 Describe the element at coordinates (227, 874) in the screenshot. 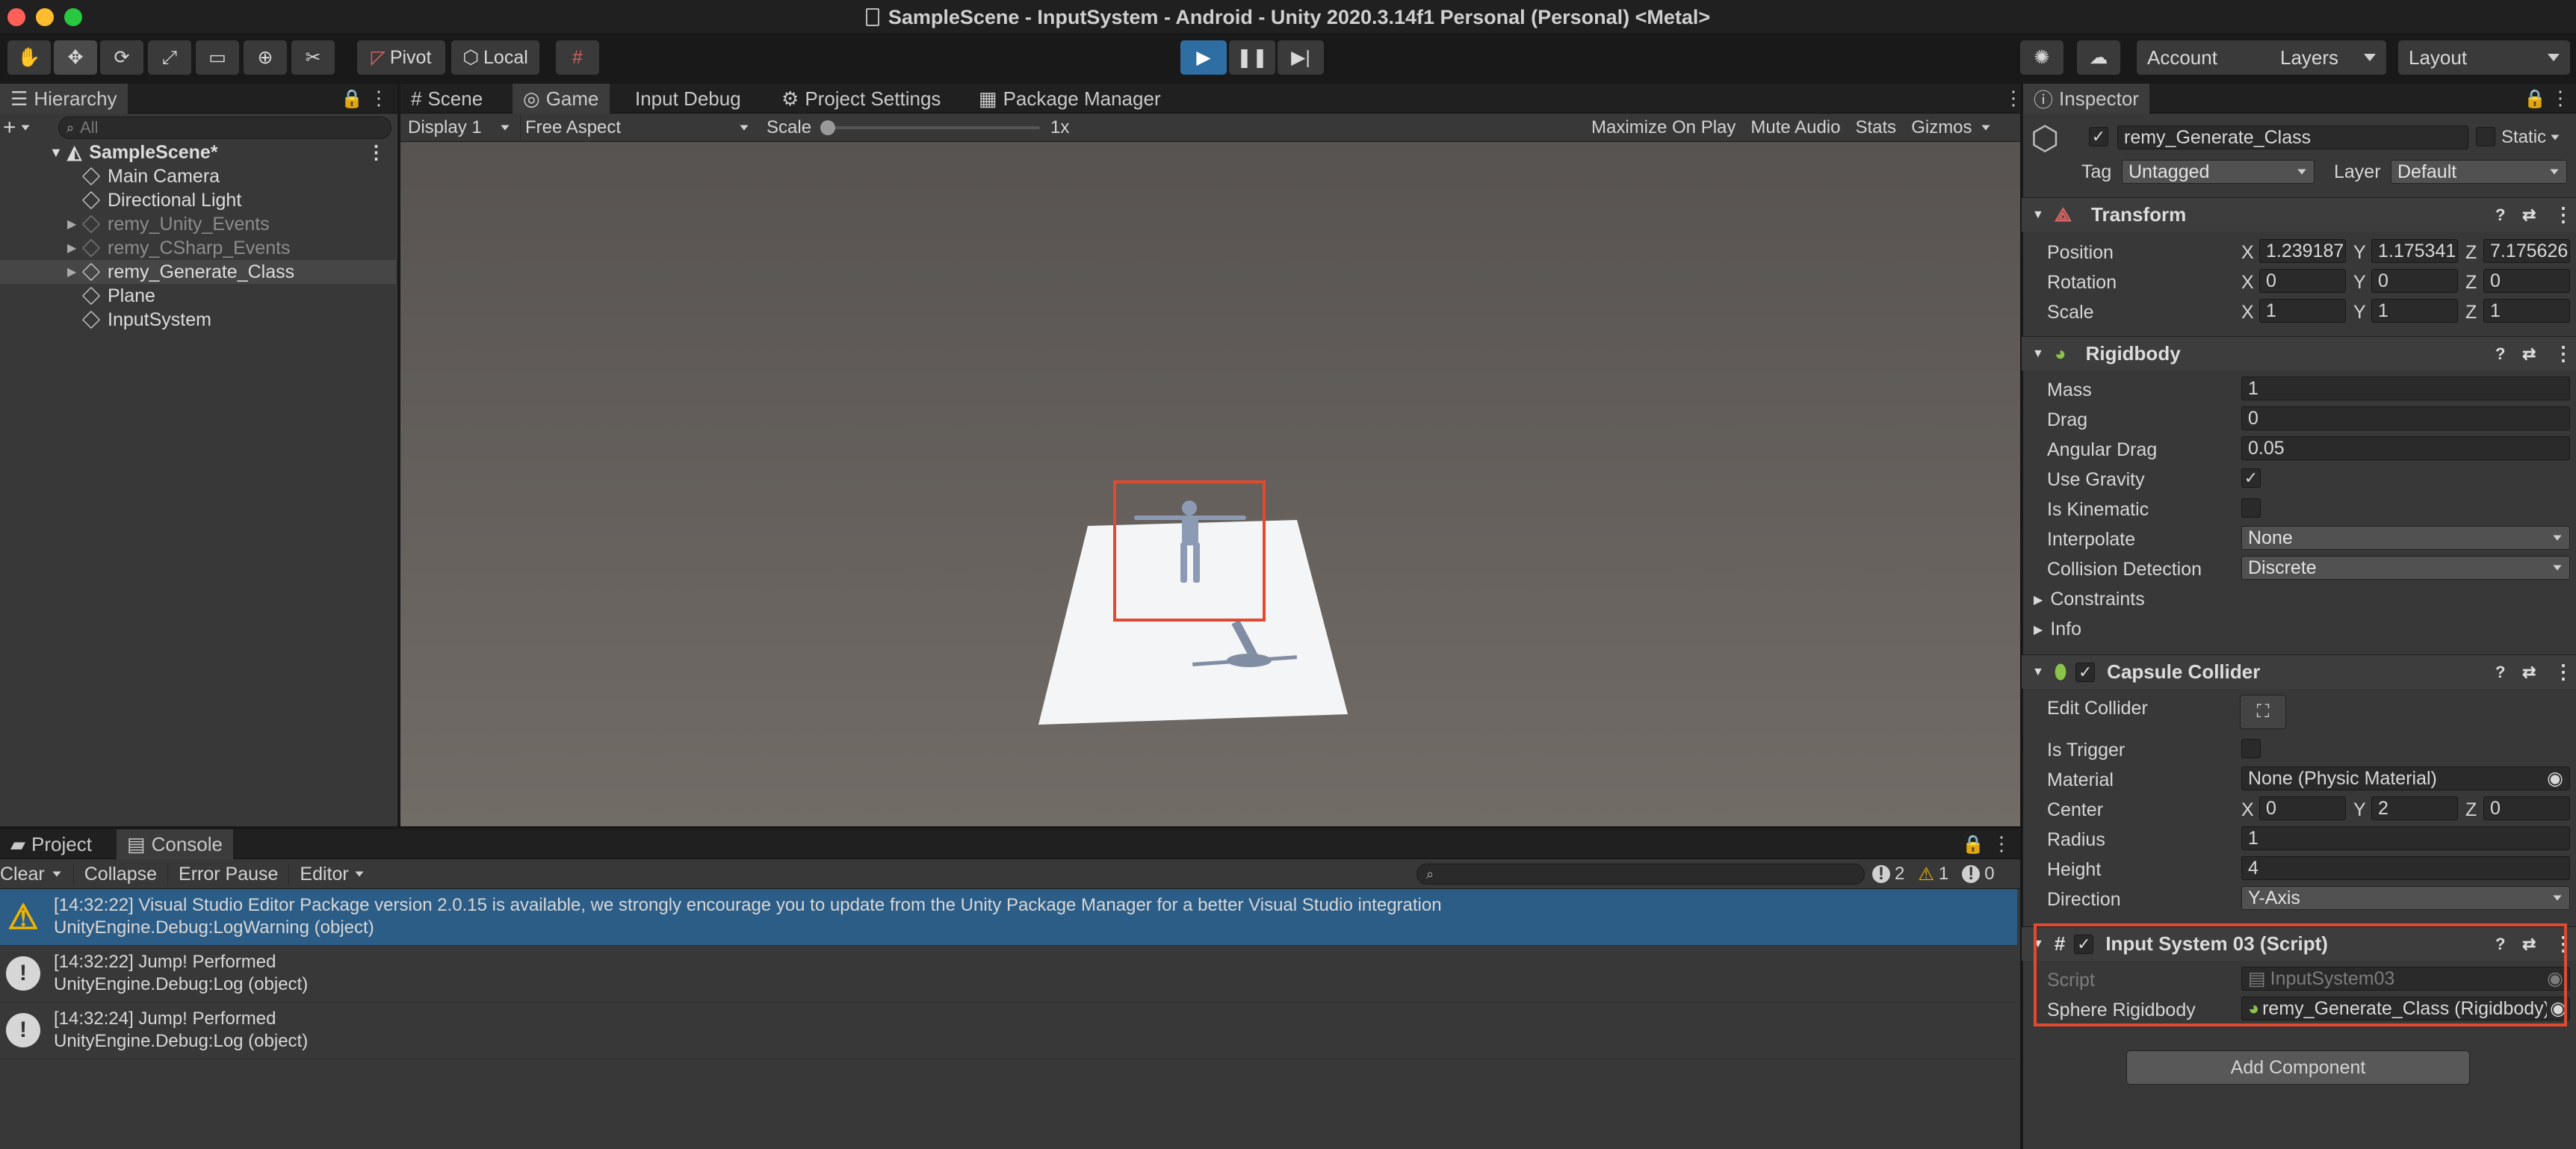

I see `error-pause-toggle: Error Pause` at that location.